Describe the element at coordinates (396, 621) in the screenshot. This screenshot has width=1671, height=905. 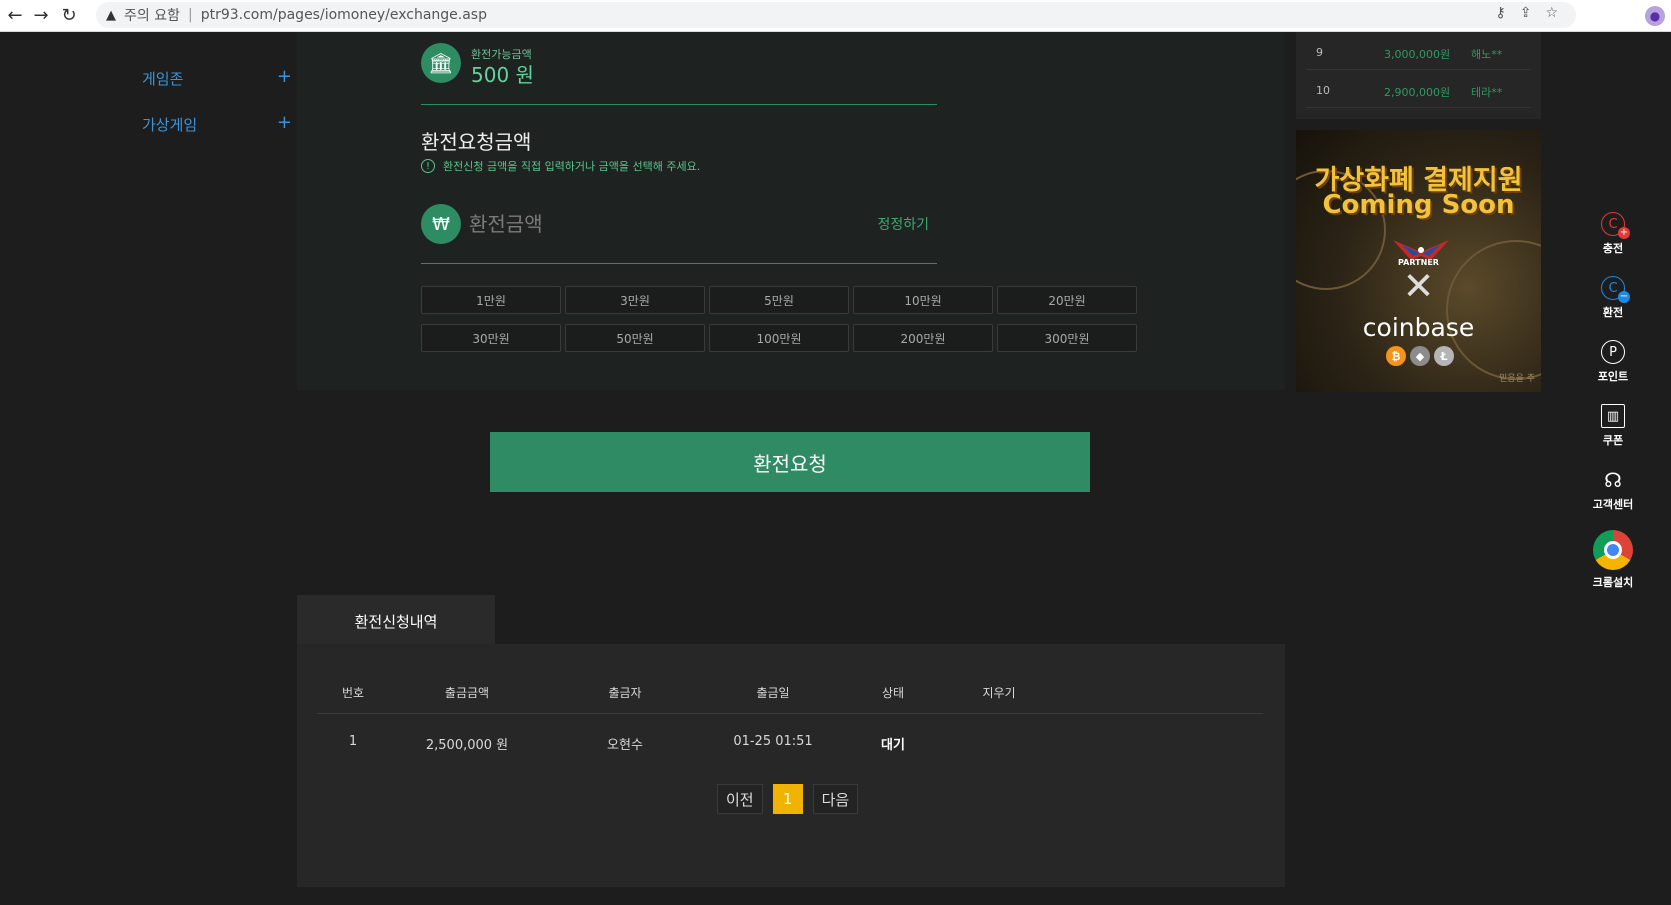
I see `tab-exchange-history: 환전신청내역` at that location.